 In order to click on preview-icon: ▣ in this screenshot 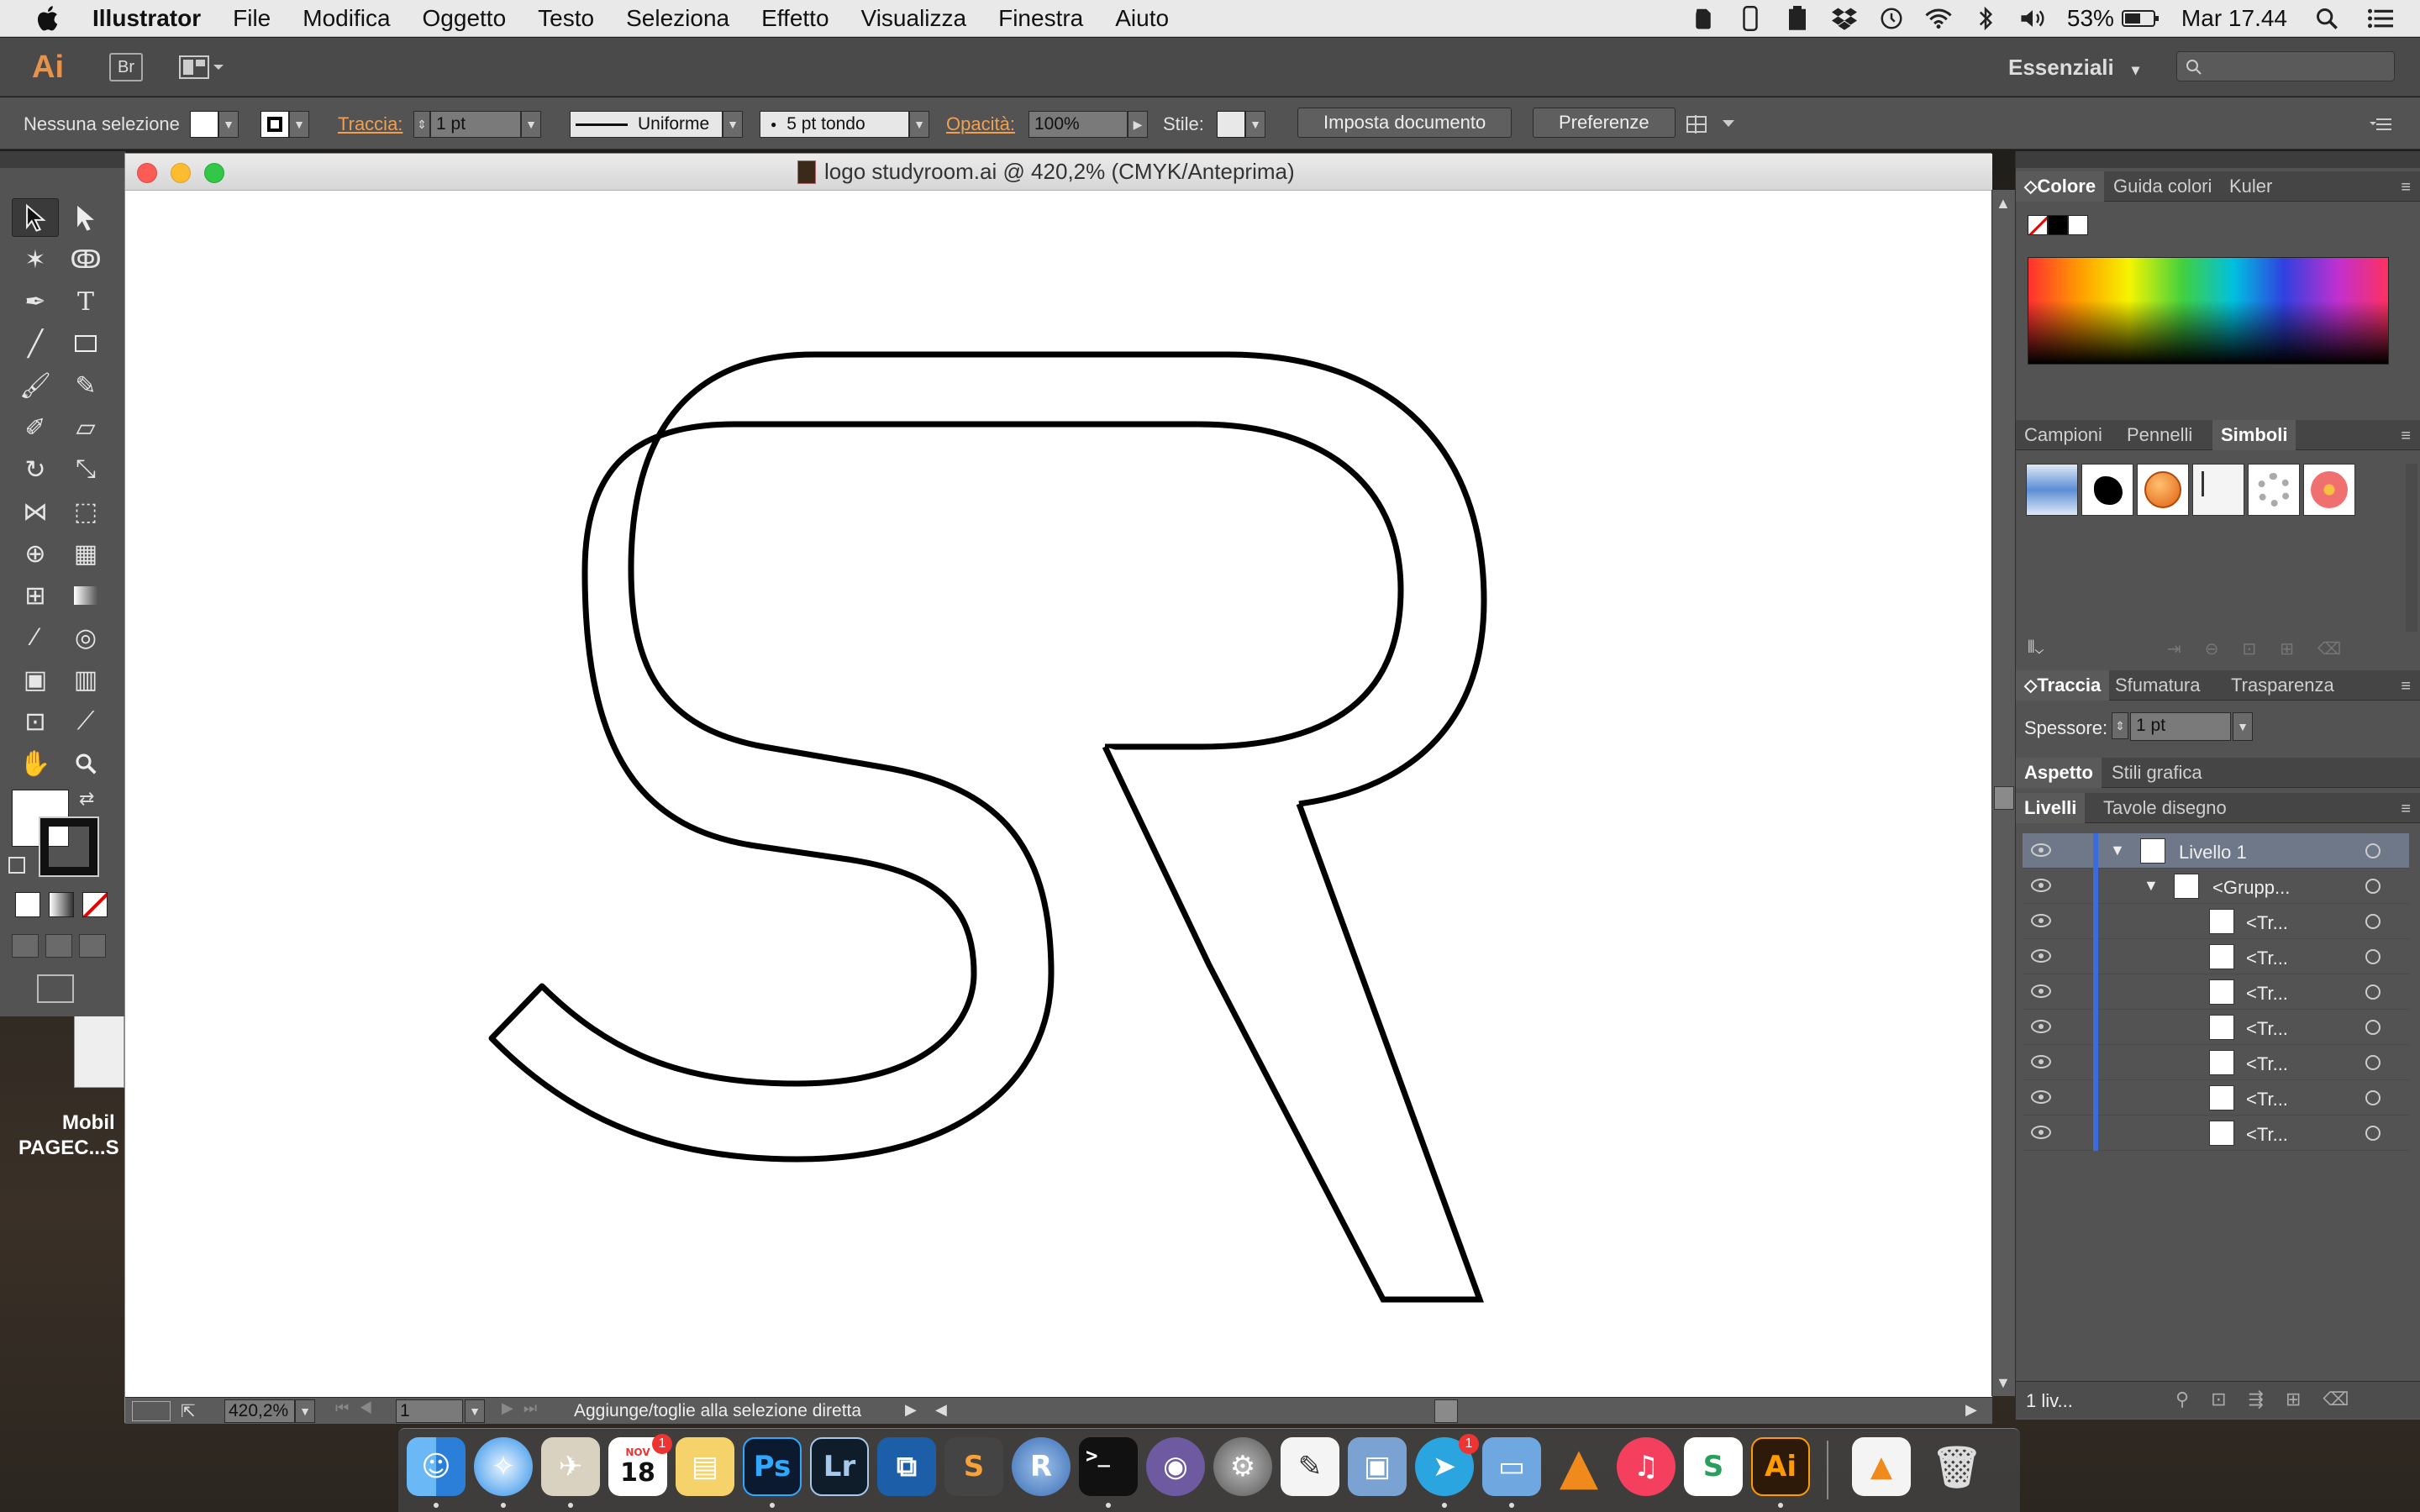, I will do `click(1377, 1466)`.